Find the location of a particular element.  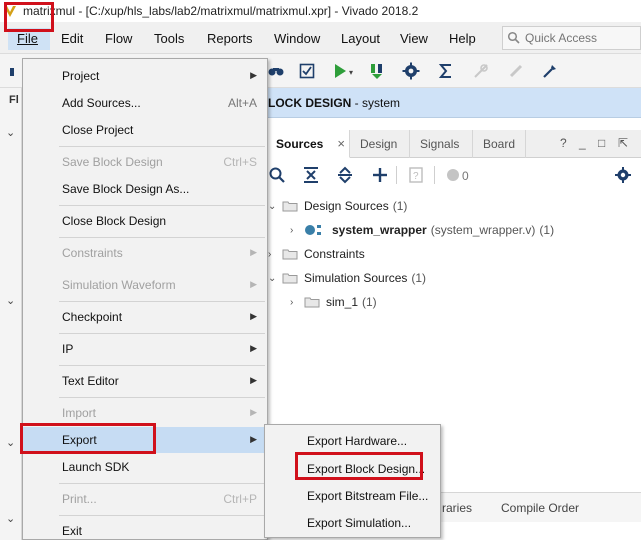

menu-item-exit: Exit is located at coordinates (145, 529).